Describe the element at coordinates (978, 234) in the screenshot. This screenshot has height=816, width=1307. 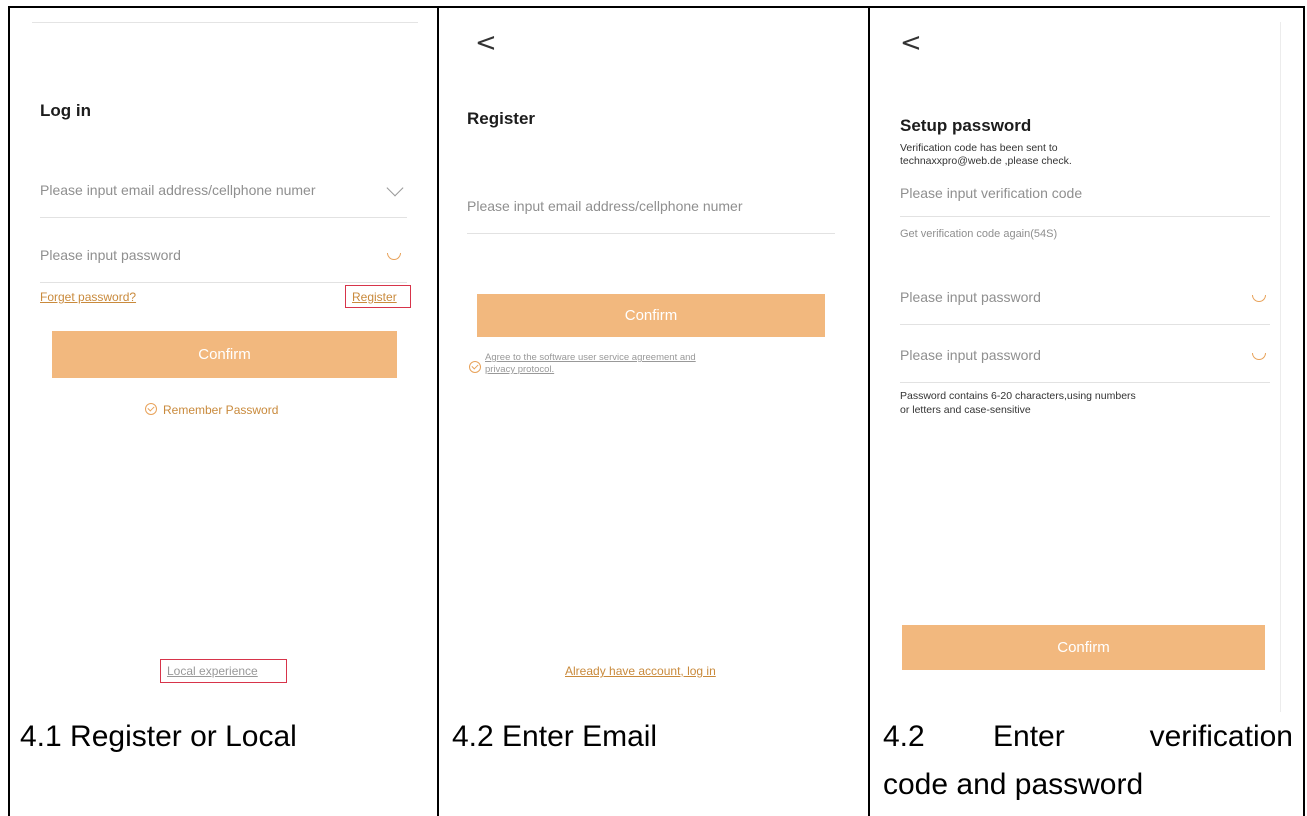
I see `resend-code-link: Get verification code again(54S)` at that location.